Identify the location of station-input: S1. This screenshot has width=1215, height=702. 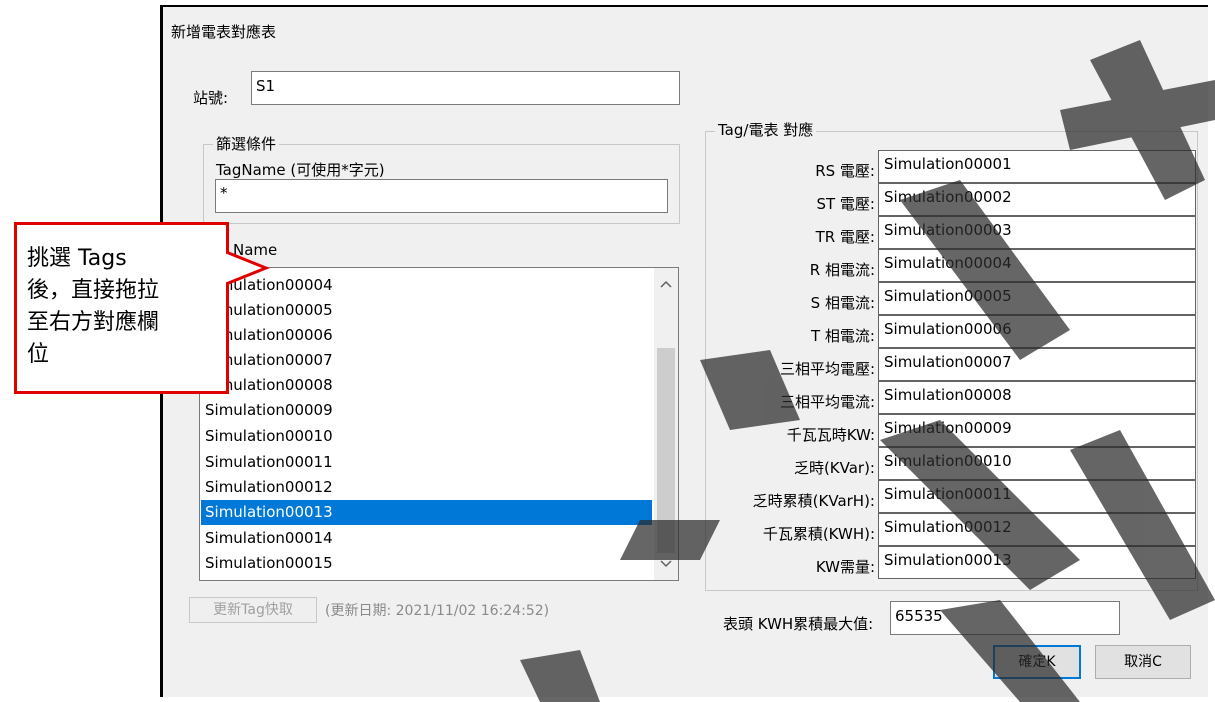
(465, 88).